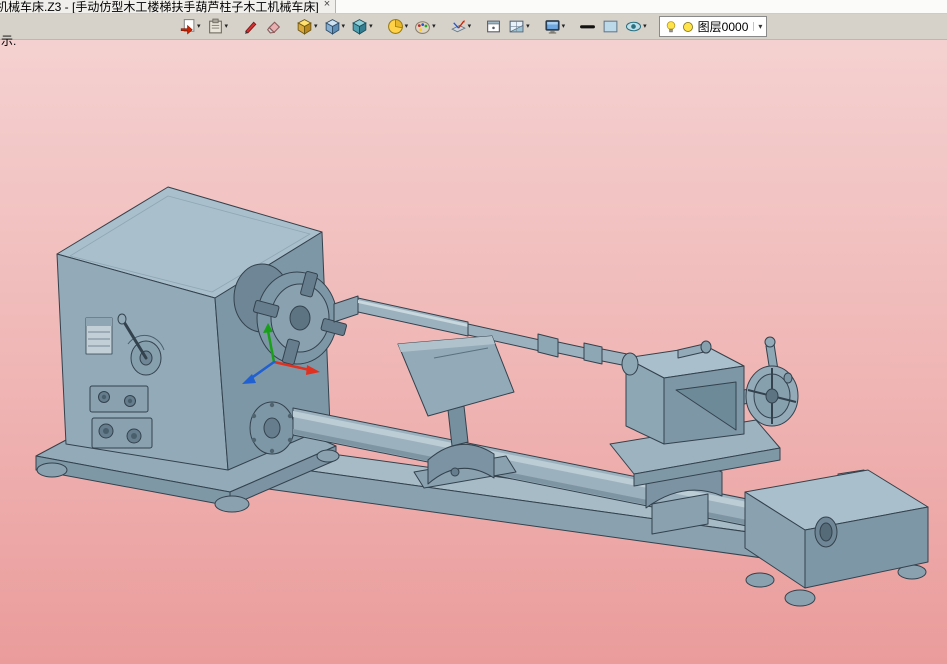  What do you see at coordinates (772, 381) in the screenshot?
I see `tailstock-handwheel` at bounding box center [772, 381].